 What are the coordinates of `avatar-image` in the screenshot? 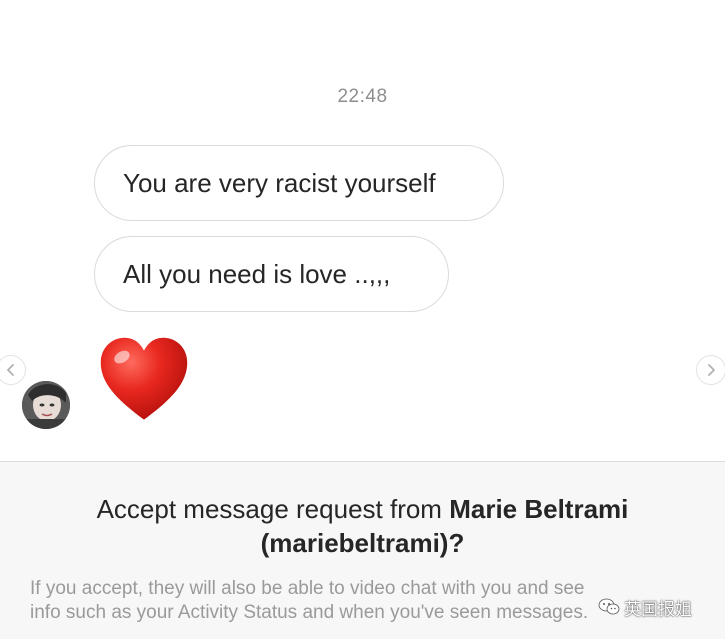 It's located at (46, 405).